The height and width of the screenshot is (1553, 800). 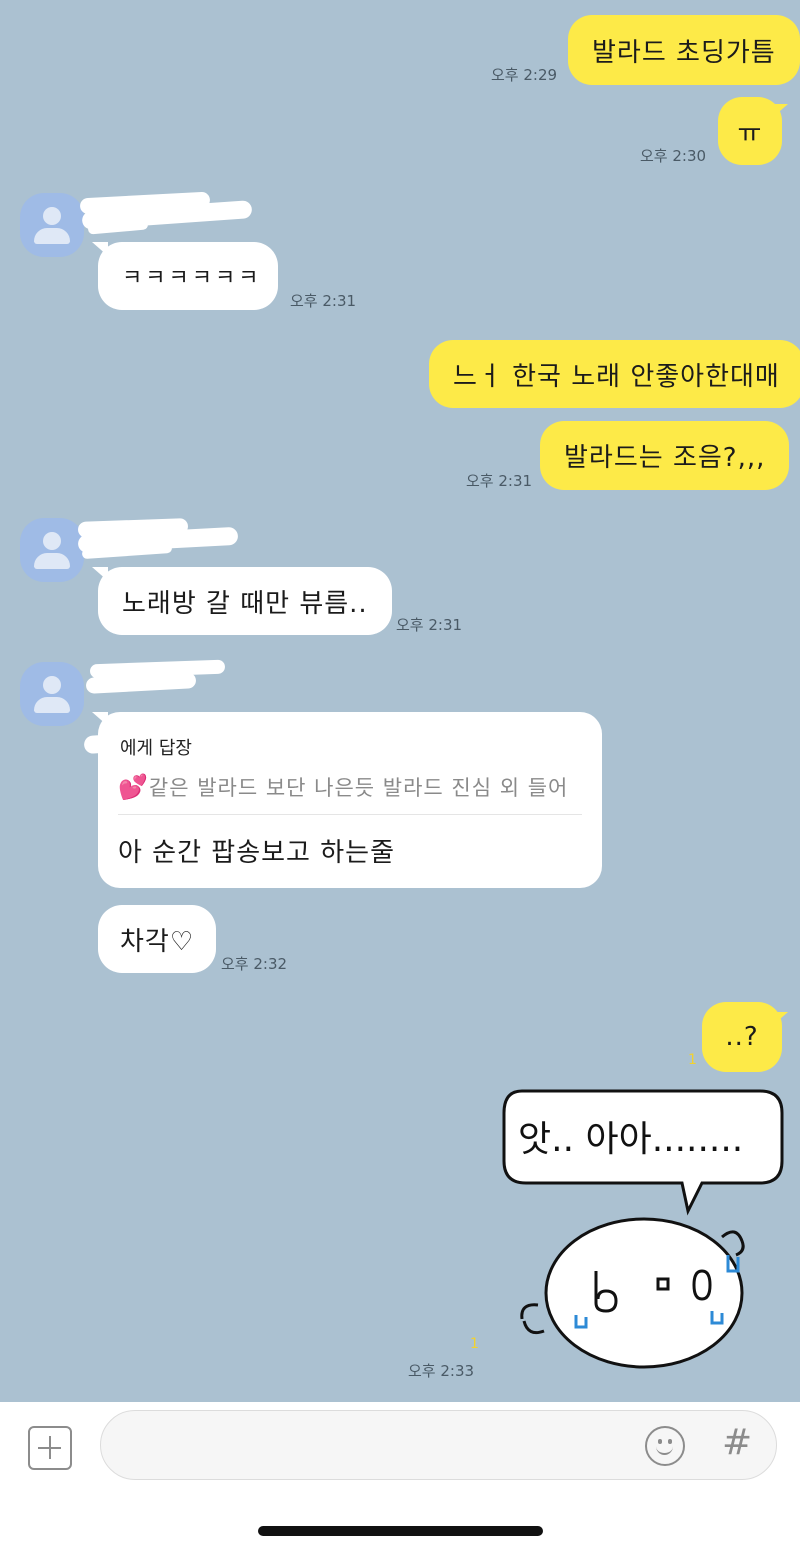 What do you see at coordinates (737, 1442) in the screenshot?
I see `hash-icon: #` at bounding box center [737, 1442].